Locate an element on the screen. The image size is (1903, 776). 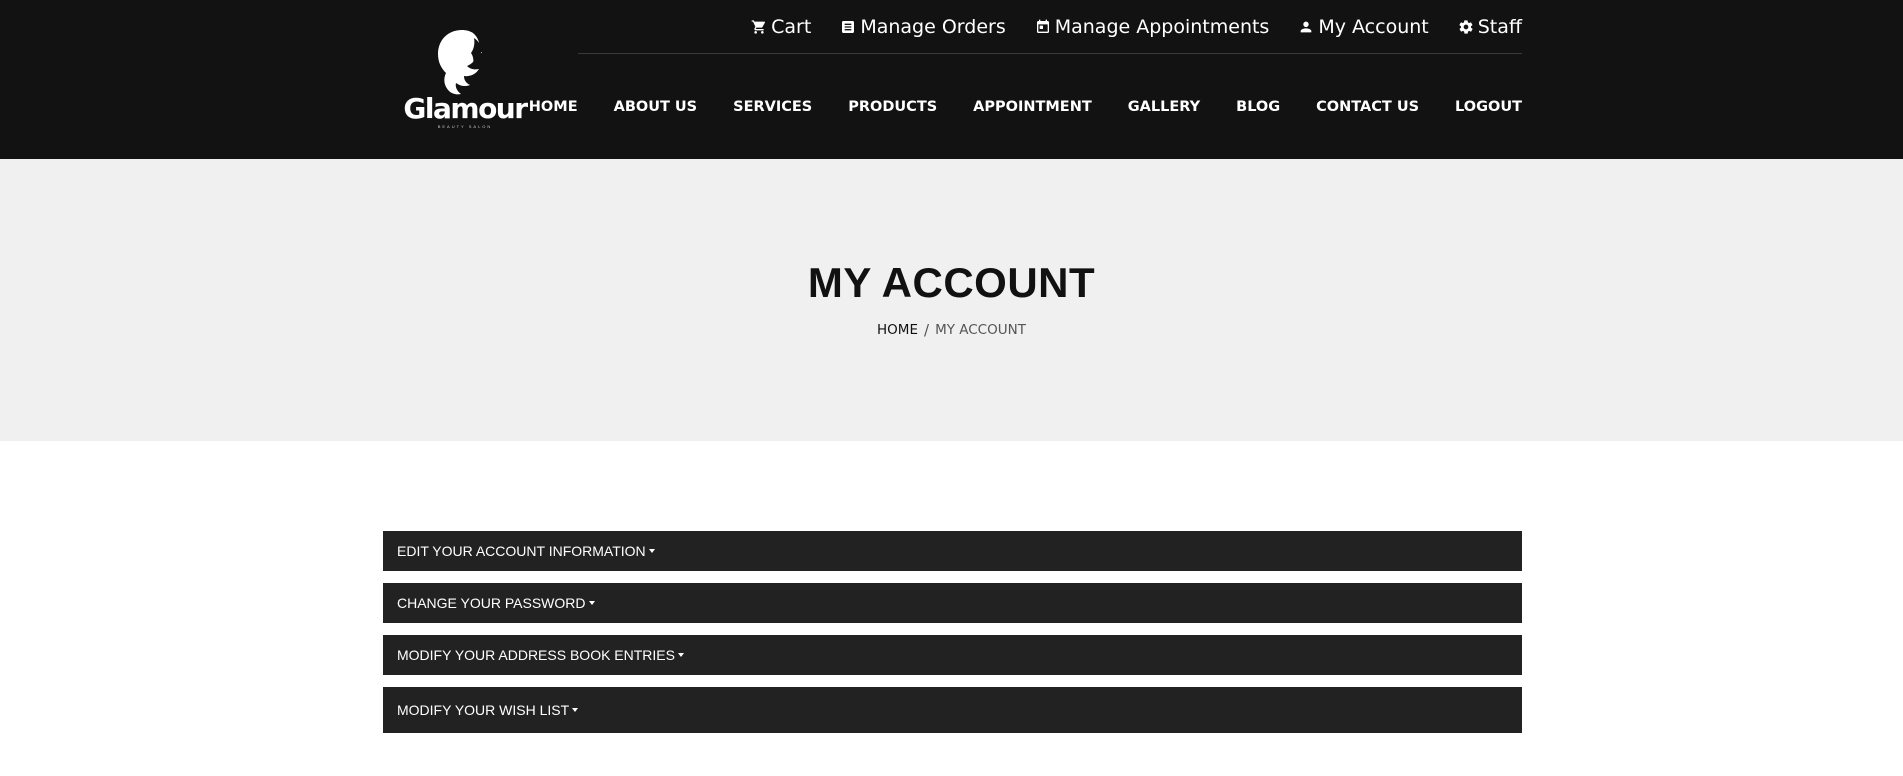
nav-products: PRODUCTS is located at coordinates (892, 107).